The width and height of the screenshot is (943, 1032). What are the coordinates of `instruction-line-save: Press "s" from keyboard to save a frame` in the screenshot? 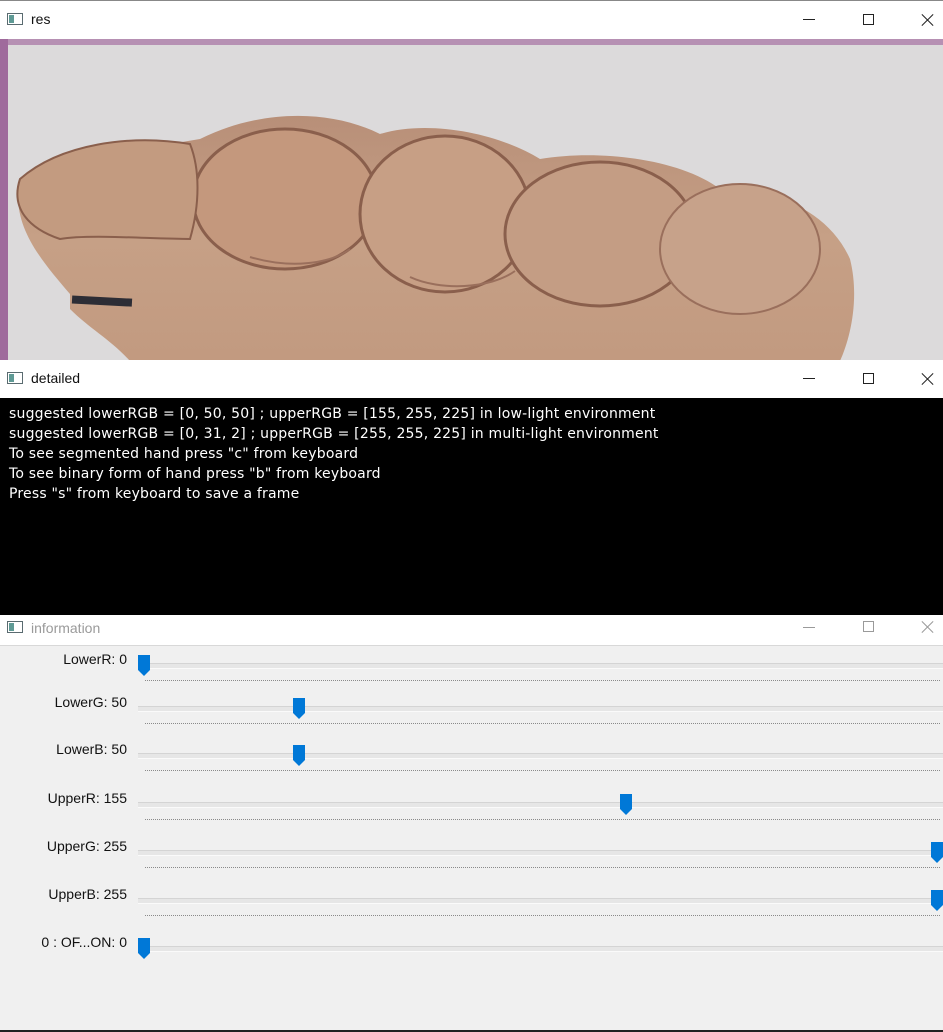 It's located at (154, 494).